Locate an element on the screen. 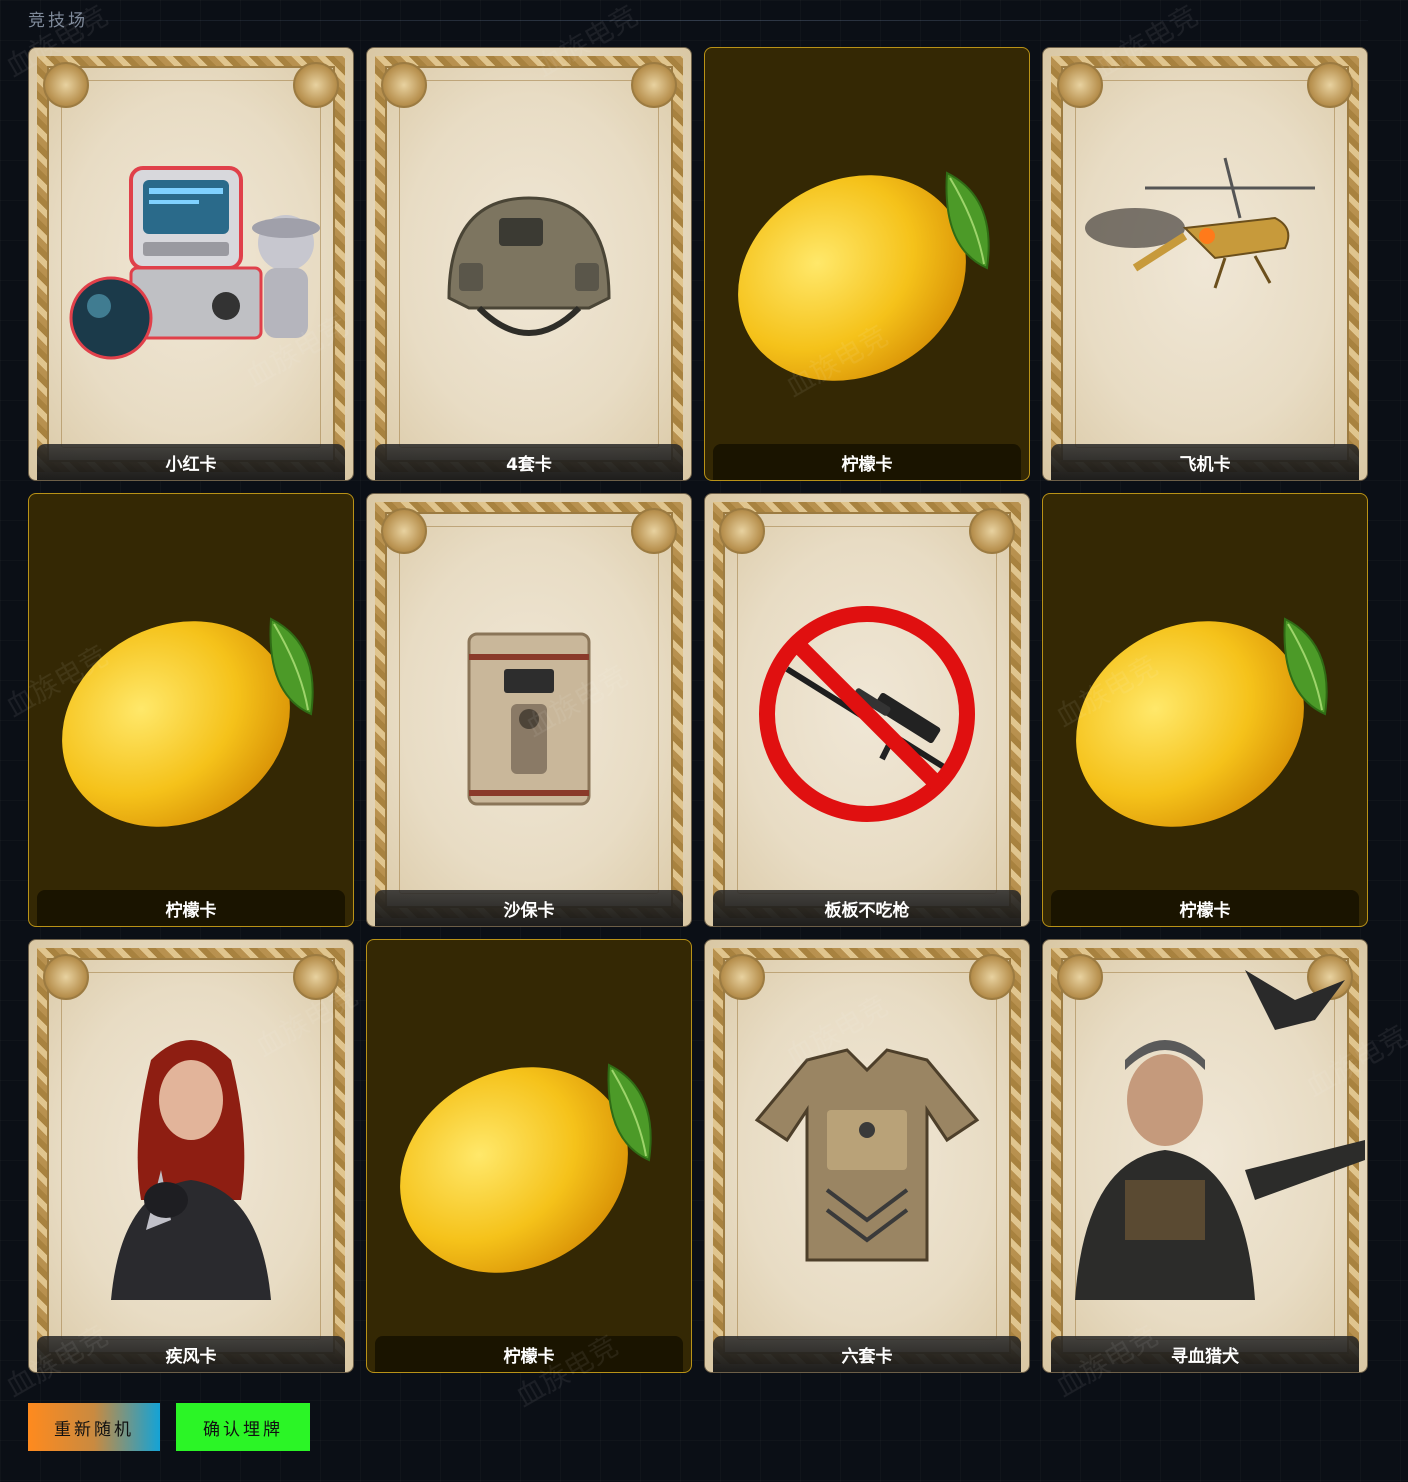 The width and height of the screenshot is (1408, 1482). card-wind: 疾风卡 is located at coordinates (191, 1156).